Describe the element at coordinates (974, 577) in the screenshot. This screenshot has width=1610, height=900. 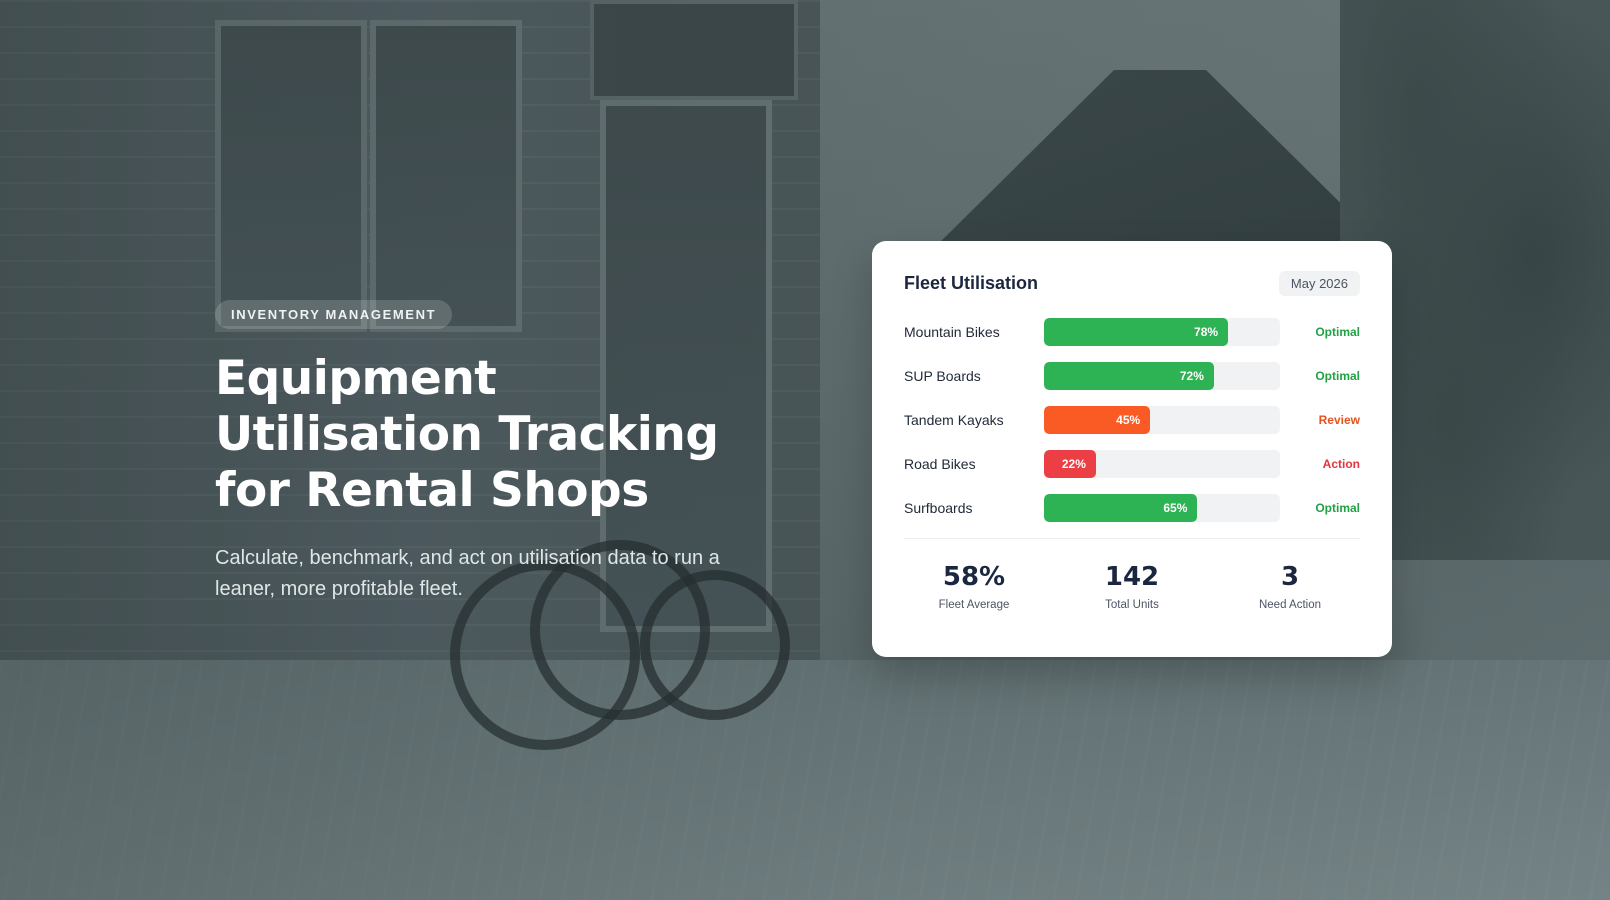
I see `stat-value: 58%` at that location.